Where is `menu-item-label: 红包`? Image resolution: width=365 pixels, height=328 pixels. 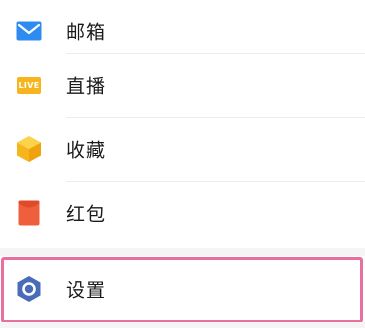 menu-item-label: 红包 is located at coordinates (86, 214).